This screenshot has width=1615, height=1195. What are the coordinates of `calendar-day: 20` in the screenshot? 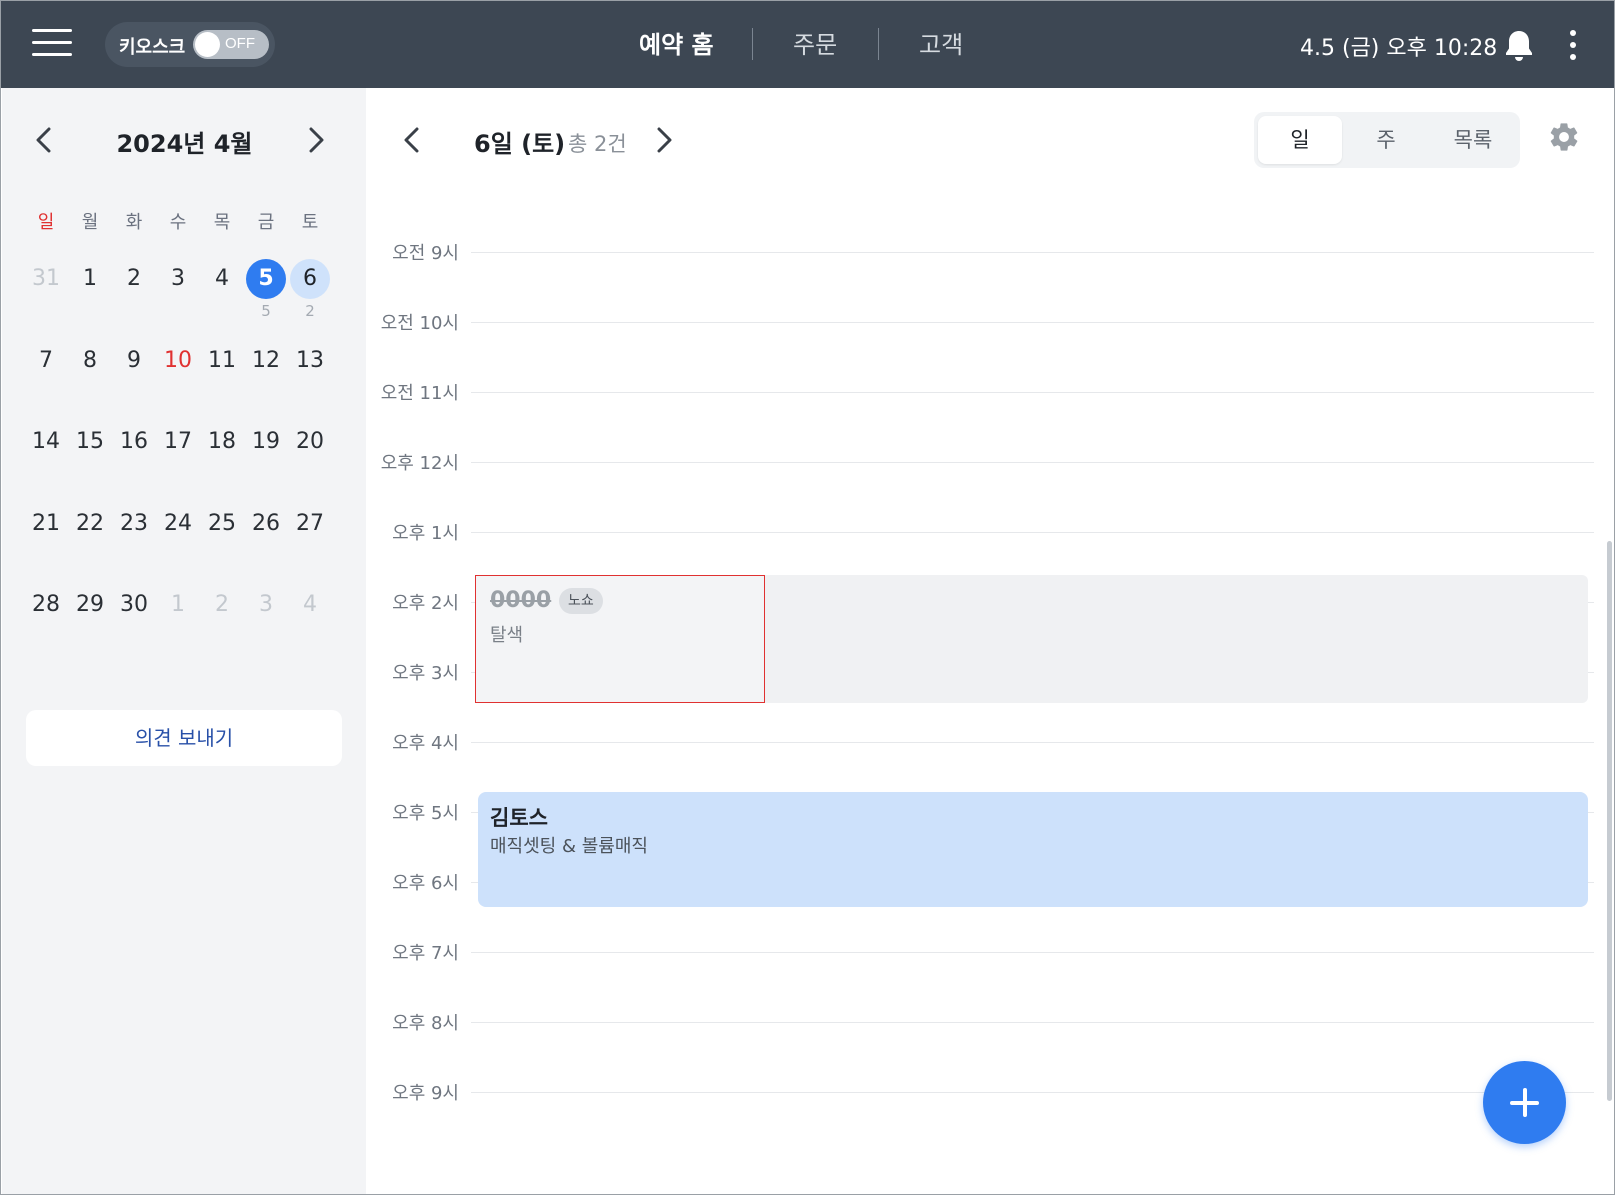 It's located at (310, 442).